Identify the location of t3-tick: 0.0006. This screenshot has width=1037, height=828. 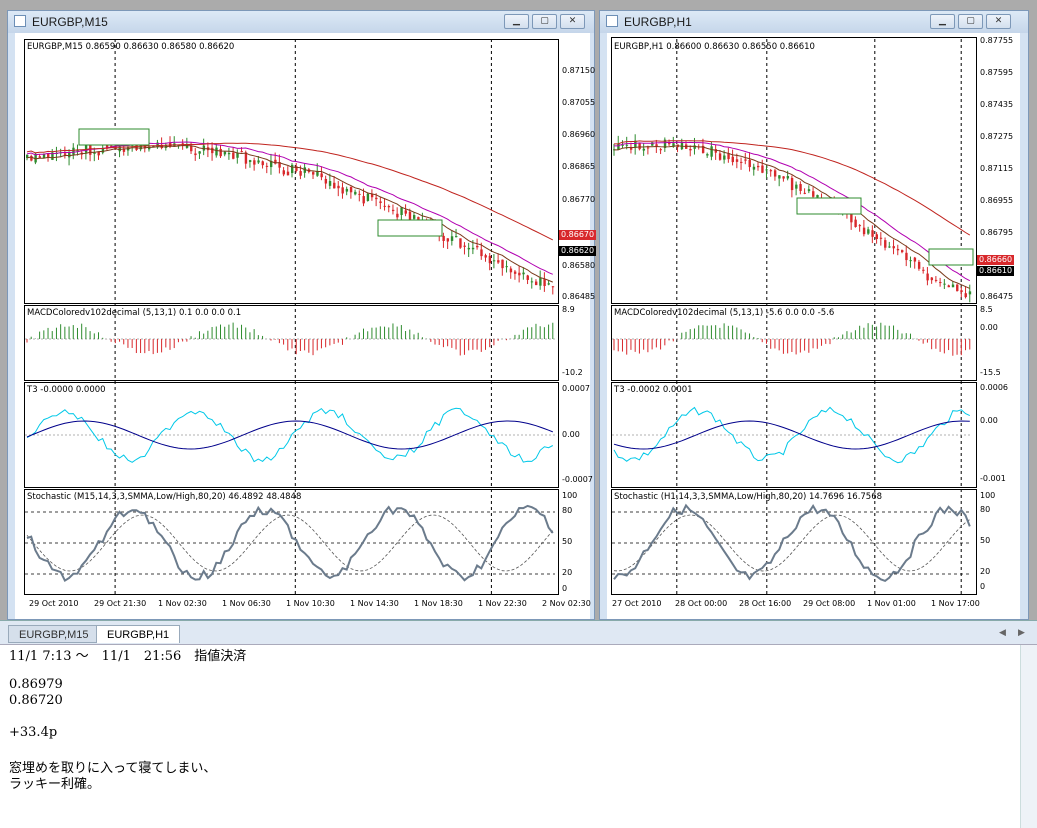
(994, 387).